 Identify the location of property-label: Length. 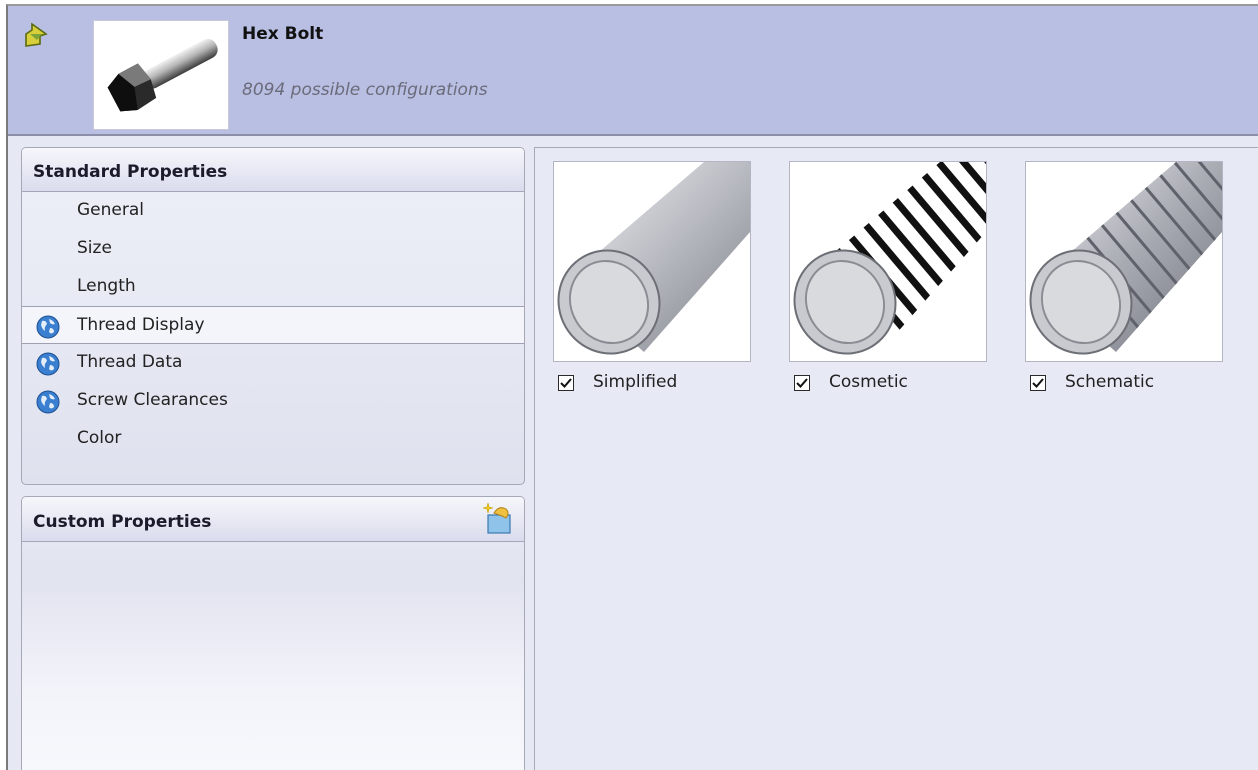
(106, 286).